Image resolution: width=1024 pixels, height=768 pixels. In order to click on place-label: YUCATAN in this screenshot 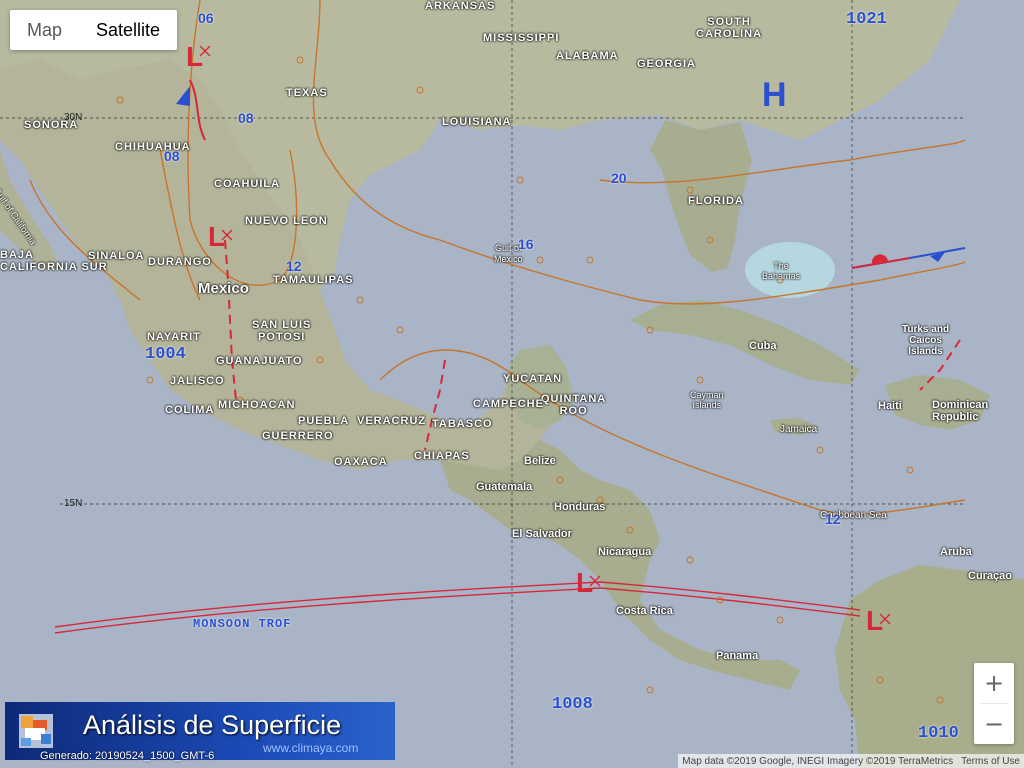, I will do `click(533, 379)`.